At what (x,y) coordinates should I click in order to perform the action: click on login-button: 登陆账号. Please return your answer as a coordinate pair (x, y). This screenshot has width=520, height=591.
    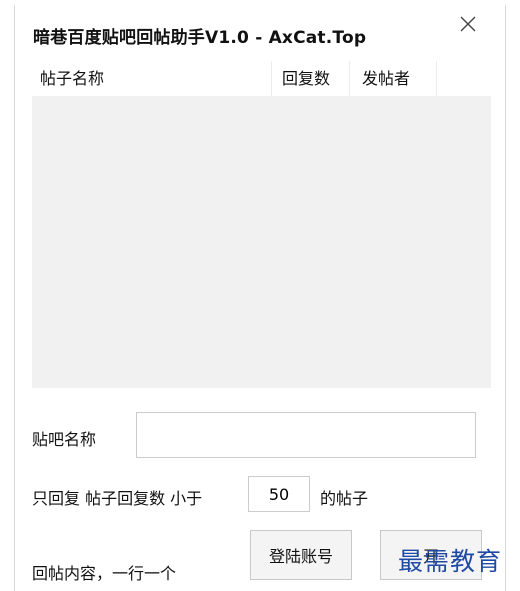
    Looking at the image, I should click on (301, 555).